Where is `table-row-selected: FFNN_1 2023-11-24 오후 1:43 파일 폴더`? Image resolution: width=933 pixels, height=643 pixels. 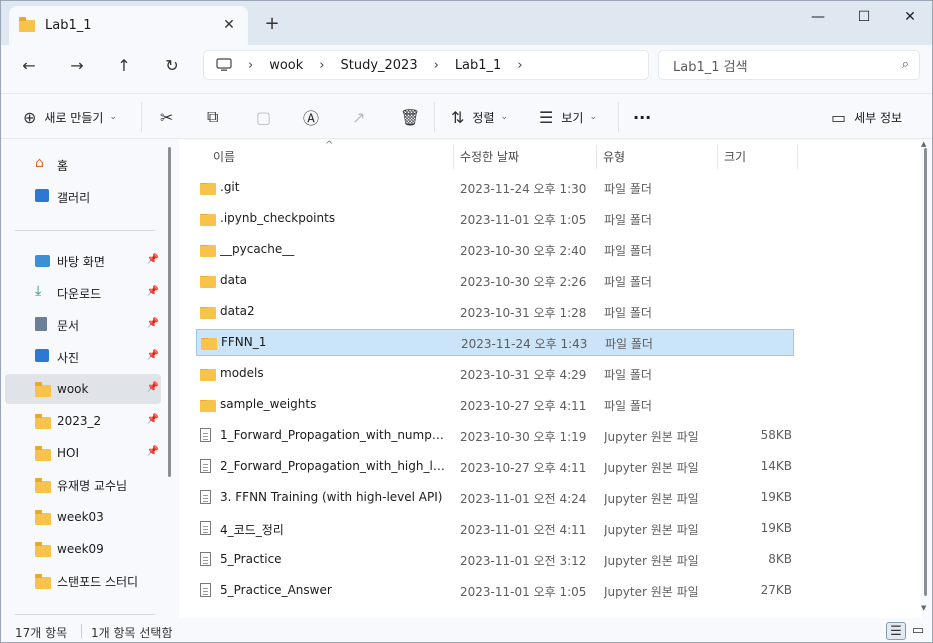
table-row-selected: FFNN_1 2023-11-24 오후 1:43 파일 폴더 is located at coordinates (495, 342).